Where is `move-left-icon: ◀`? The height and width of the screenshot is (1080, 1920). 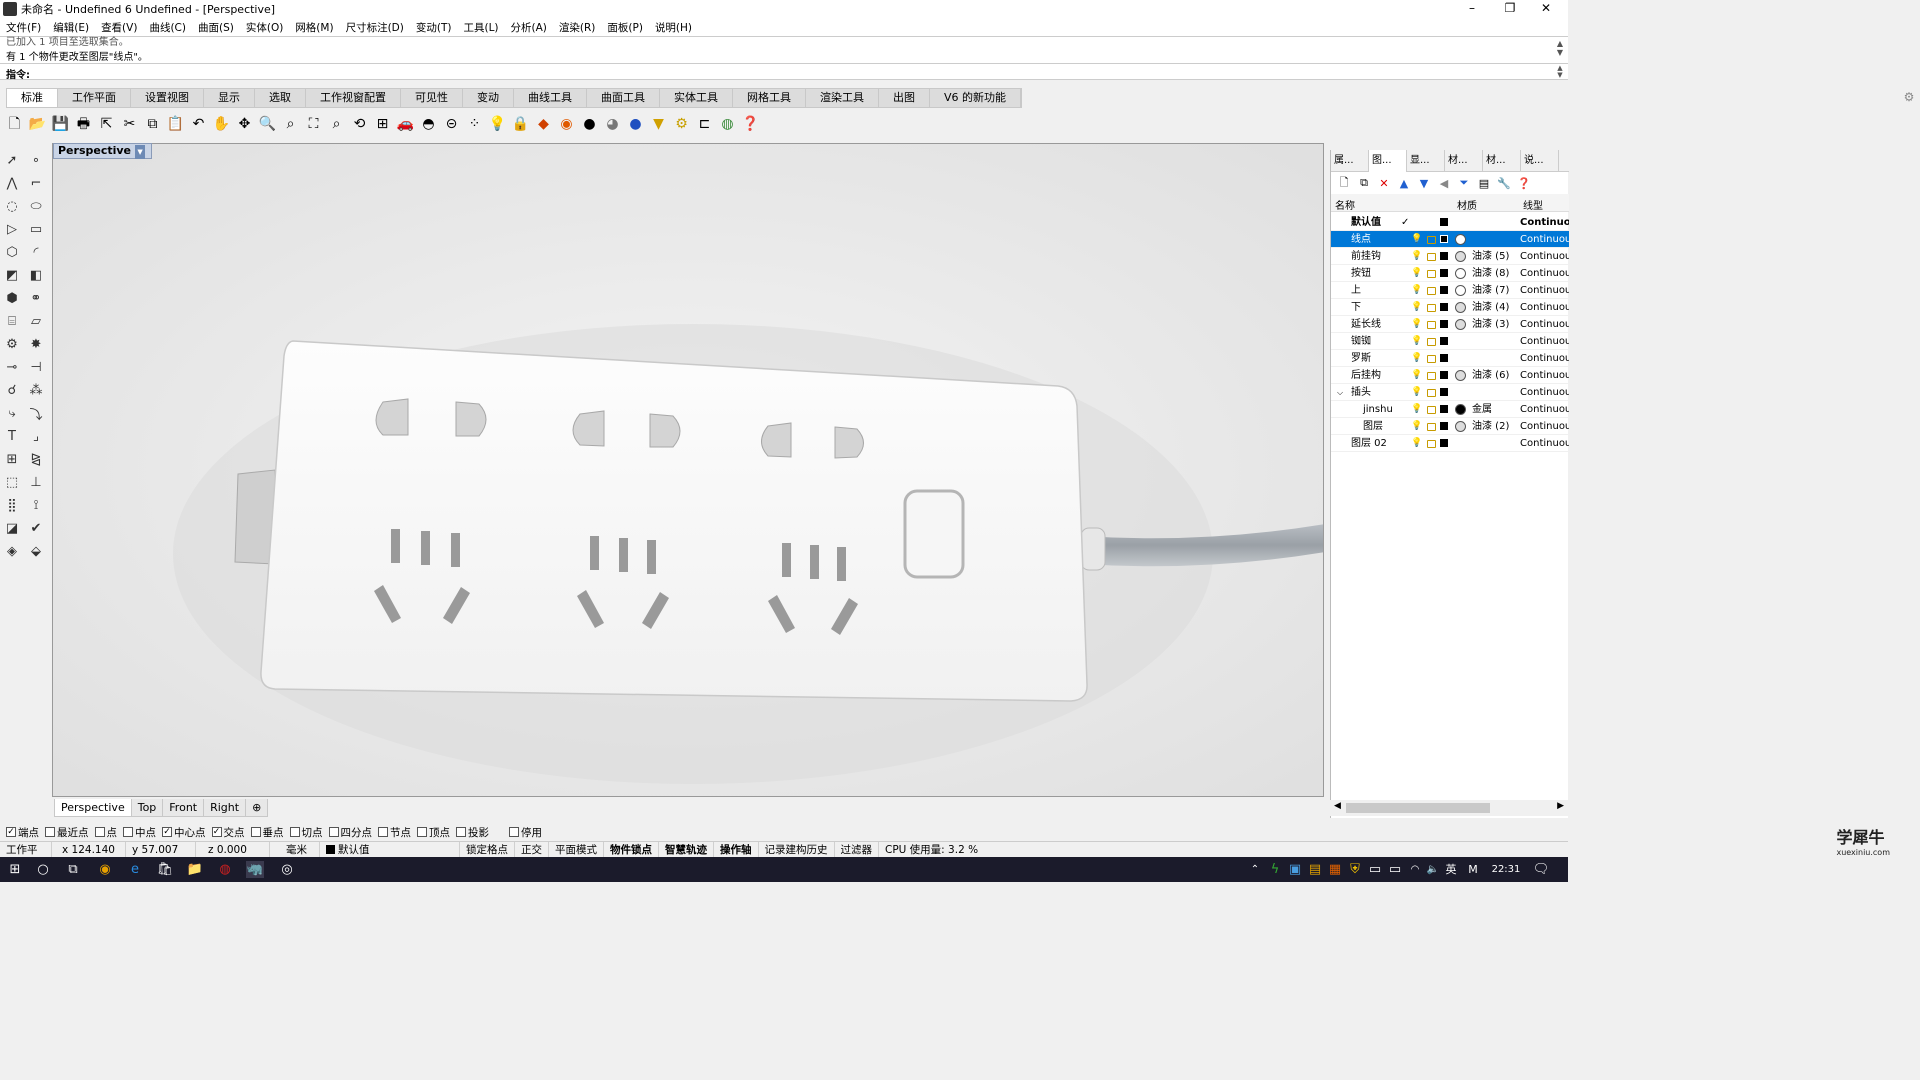
move-left-icon: ◀ is located at coordinates (1444, 183).